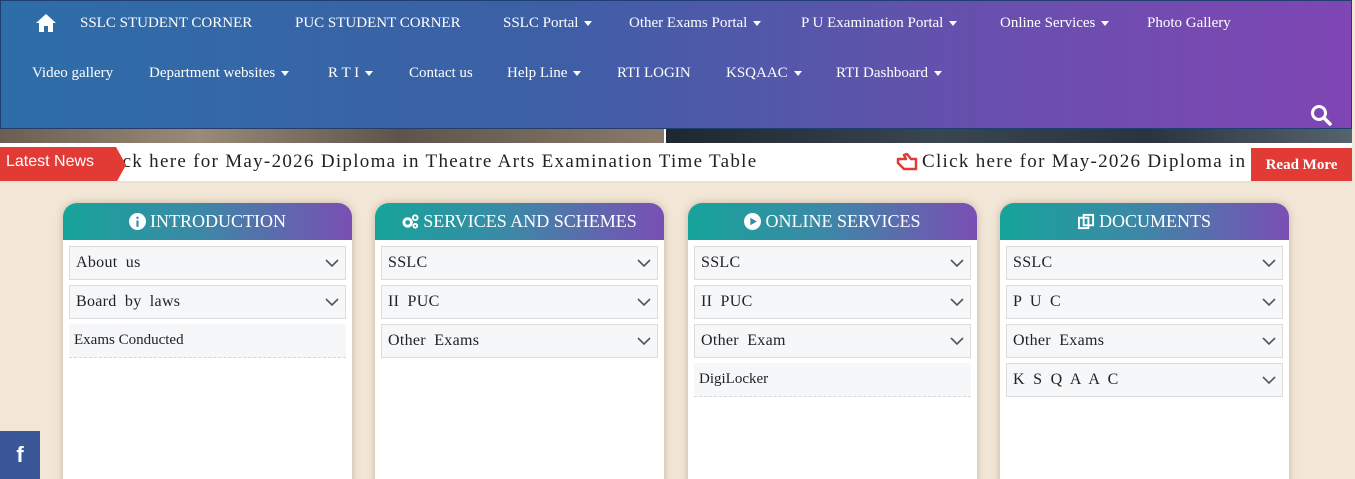  Describe the element at coordinates (1144, 380) in the screenshot. I see `accordion-item-ksqaac: K S Q A A C` at that location.